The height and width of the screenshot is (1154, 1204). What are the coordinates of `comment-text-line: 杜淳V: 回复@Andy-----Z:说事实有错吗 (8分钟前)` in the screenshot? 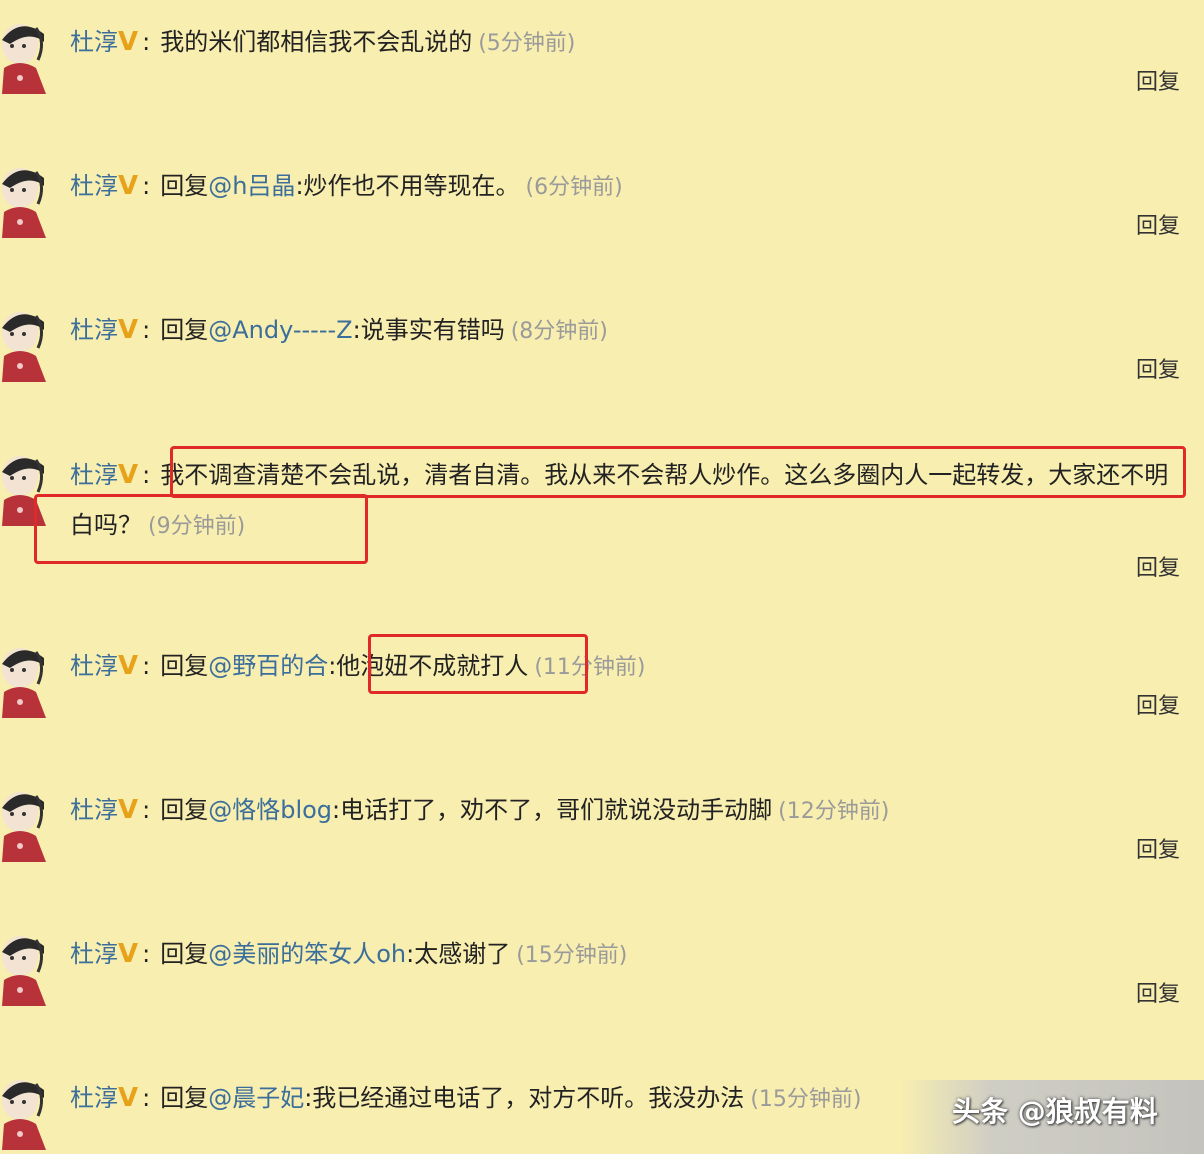 It's located at (627, 331).